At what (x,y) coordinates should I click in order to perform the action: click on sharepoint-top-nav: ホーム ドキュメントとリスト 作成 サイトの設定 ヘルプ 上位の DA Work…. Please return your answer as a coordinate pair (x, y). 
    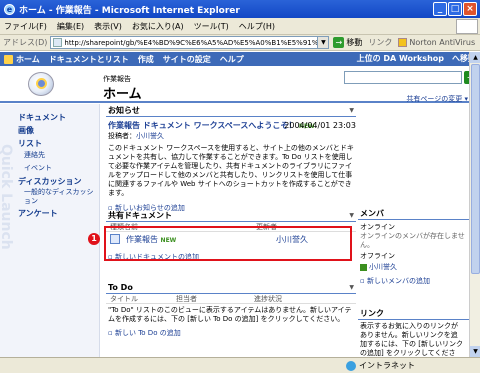
    Looking at the image, I should click on (240, 59).